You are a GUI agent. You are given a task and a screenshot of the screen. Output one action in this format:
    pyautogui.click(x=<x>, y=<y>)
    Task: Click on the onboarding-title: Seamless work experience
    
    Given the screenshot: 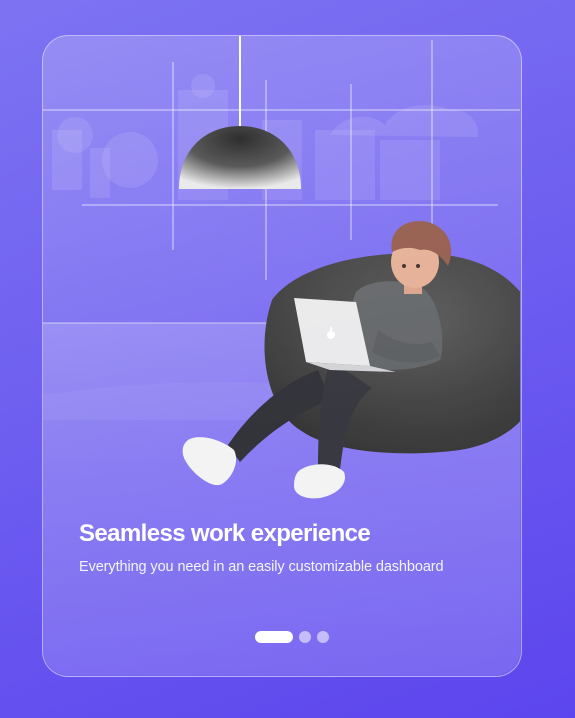 What is the action you would take?
    pyautogui.click(x=225, y=533)
    